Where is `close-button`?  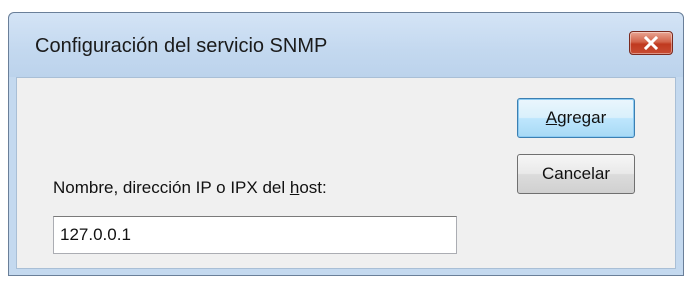
close-button is located at coordinates (651, 43).